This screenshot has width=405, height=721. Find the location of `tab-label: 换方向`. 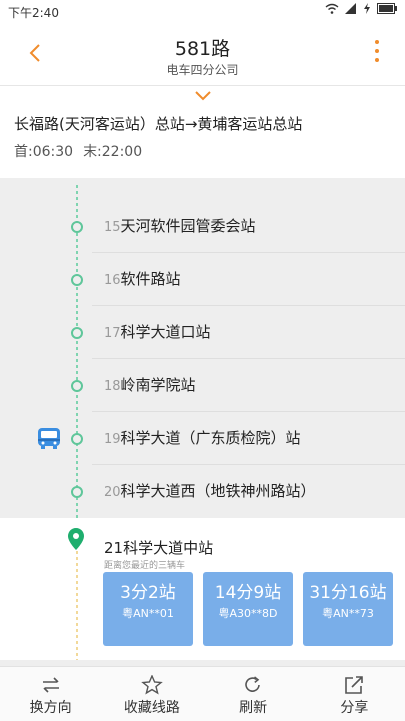

tab-label: 换方向 is located at coordinates (50, 708).